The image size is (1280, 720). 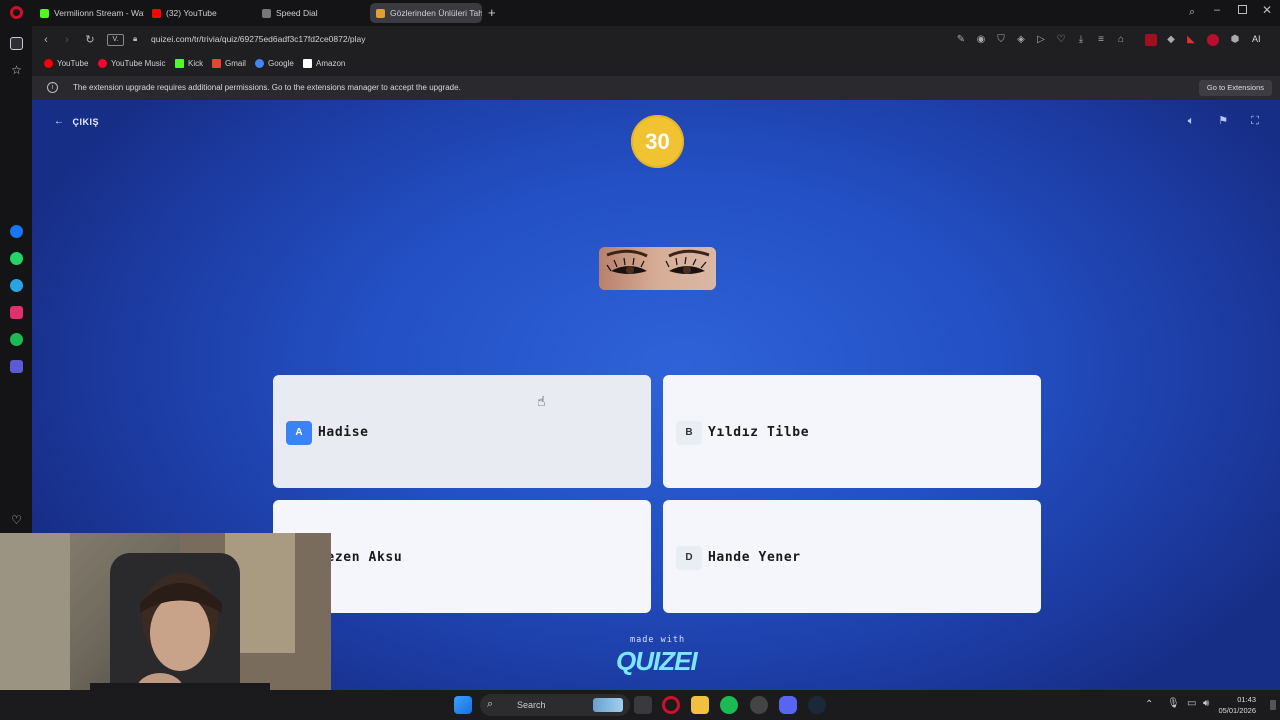 I want to click on tab-youtube: (32) YouTube, so click(x=198, y=13).